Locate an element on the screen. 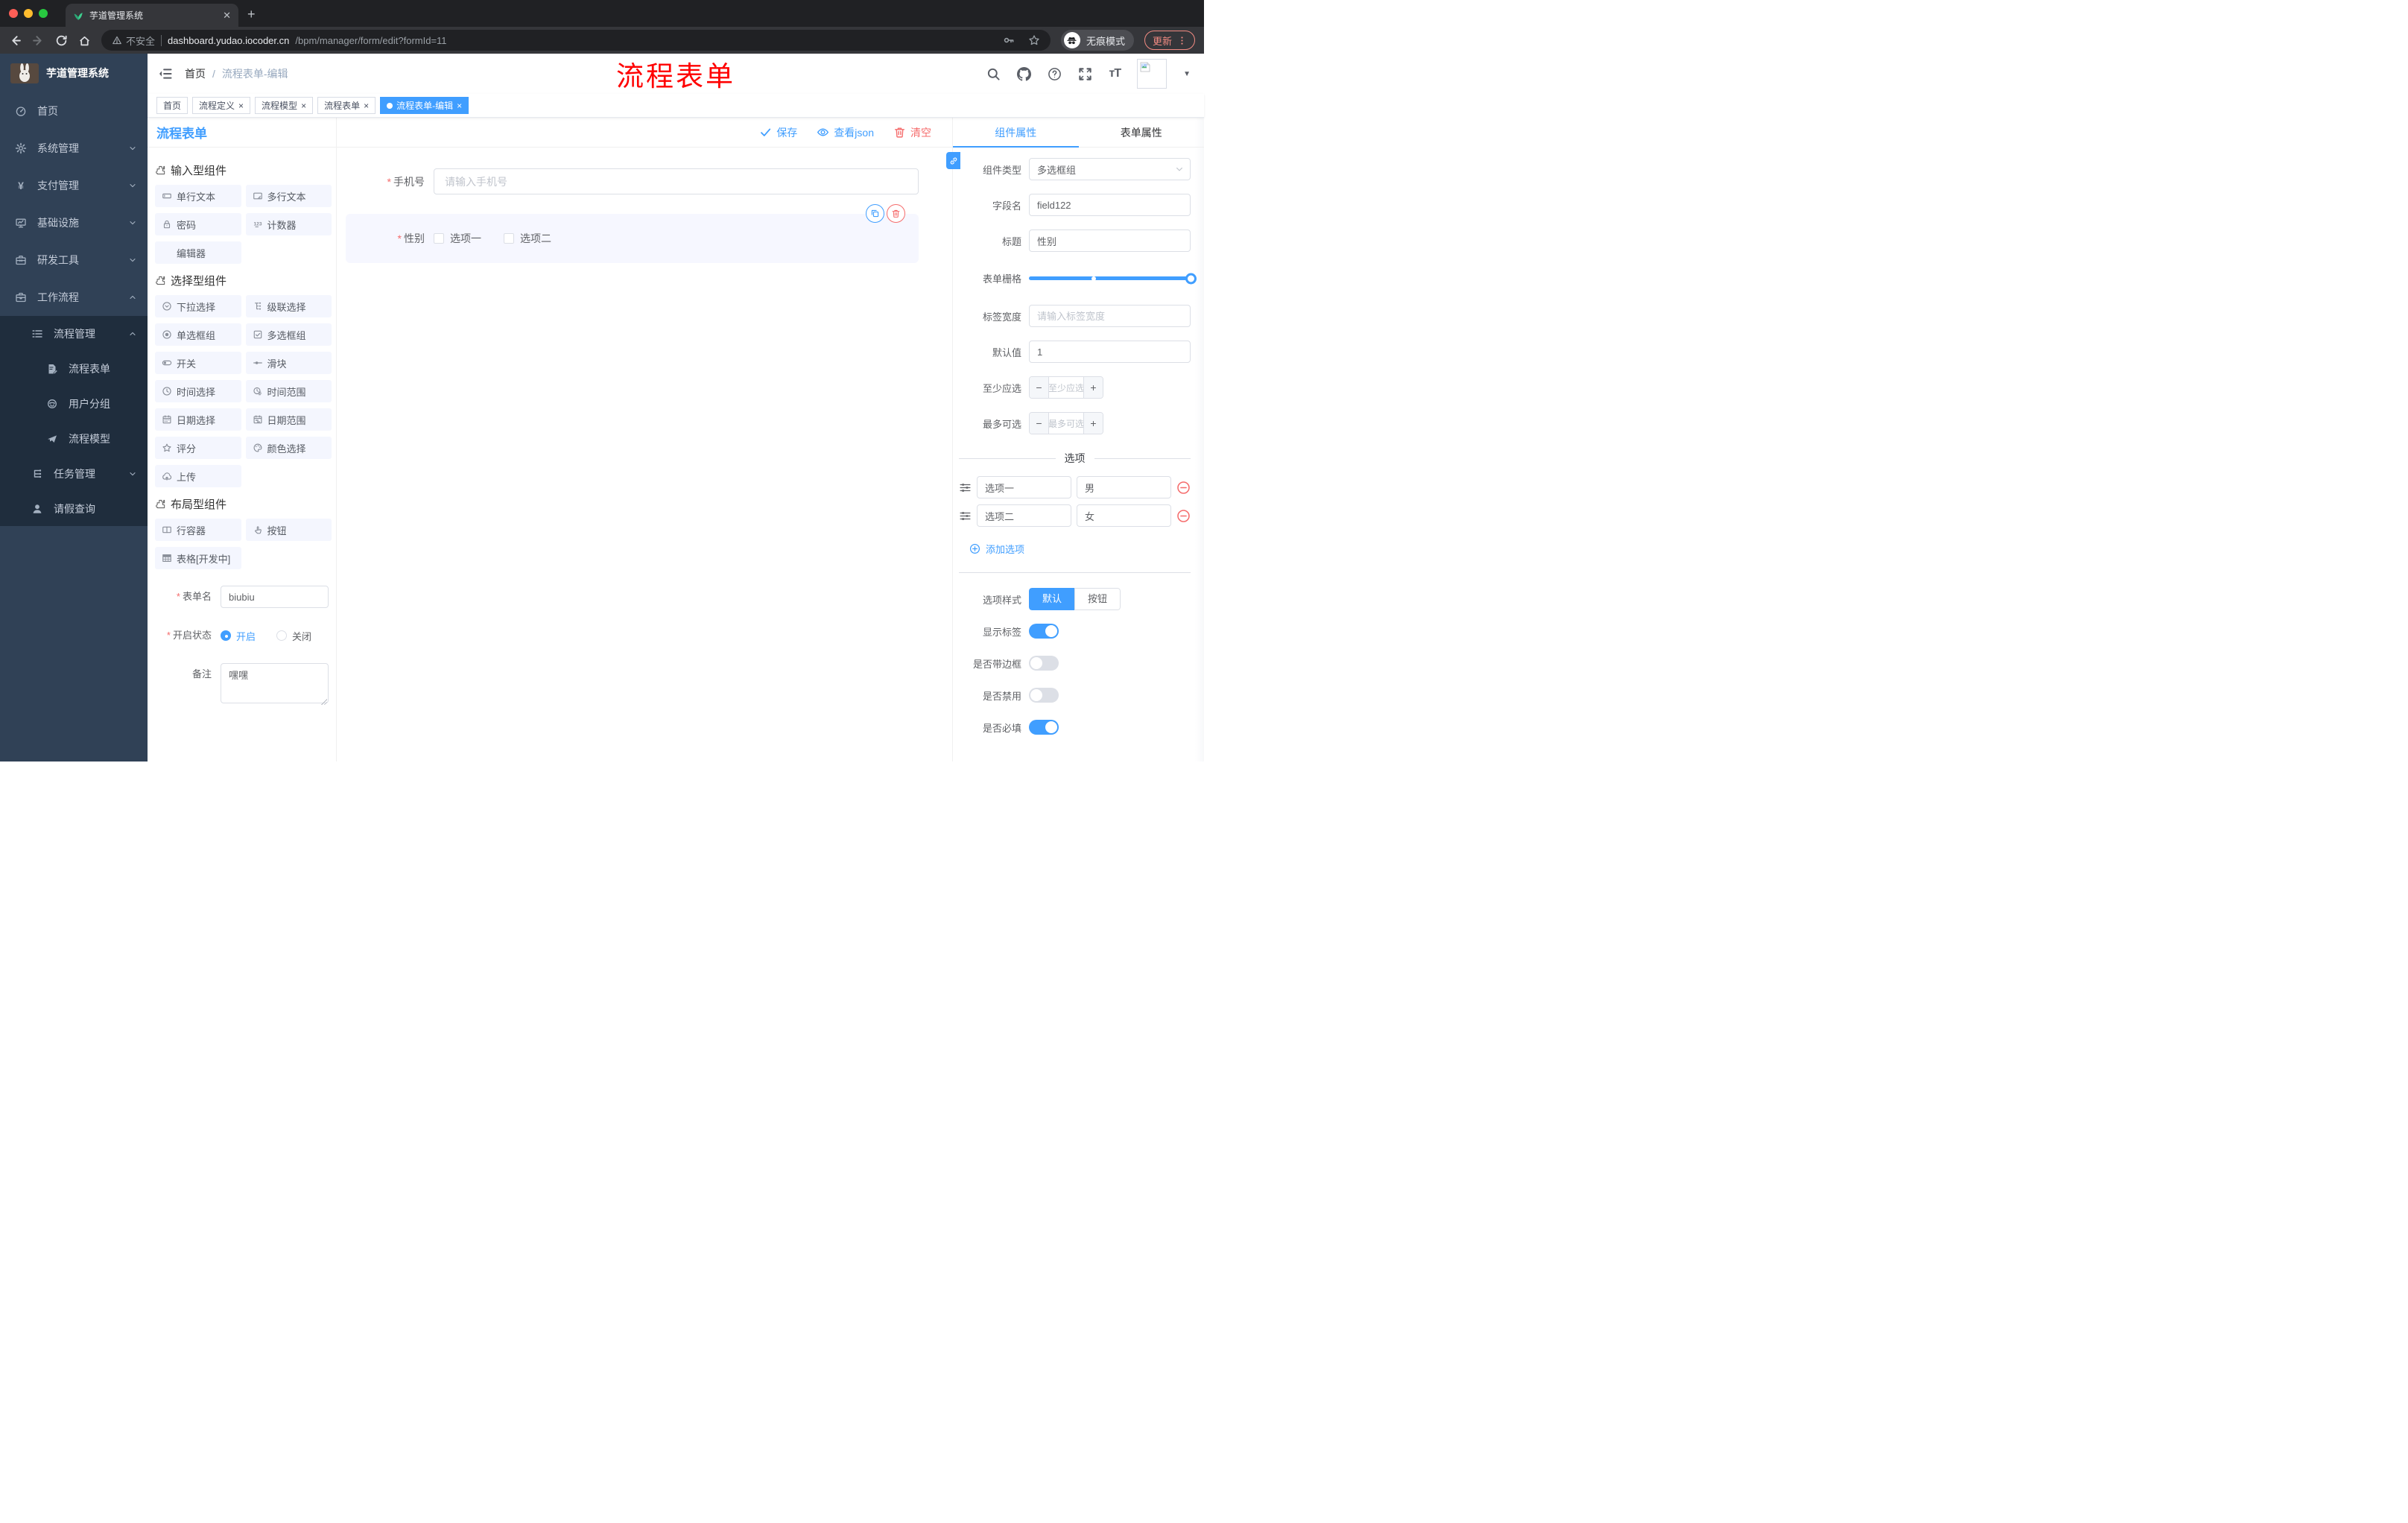 This screenshot has width=2408, height=1523. title-input is located at coordinates (1110, 240).